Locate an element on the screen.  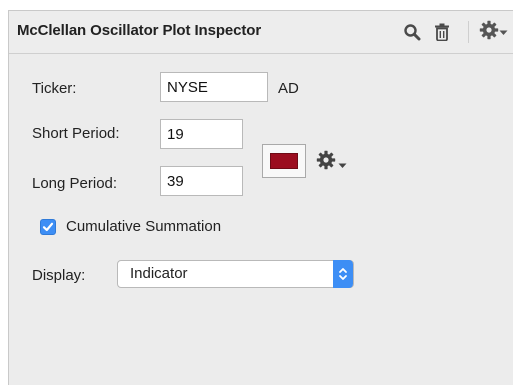
plot-color-swatch is located at coordinates (284, 161).